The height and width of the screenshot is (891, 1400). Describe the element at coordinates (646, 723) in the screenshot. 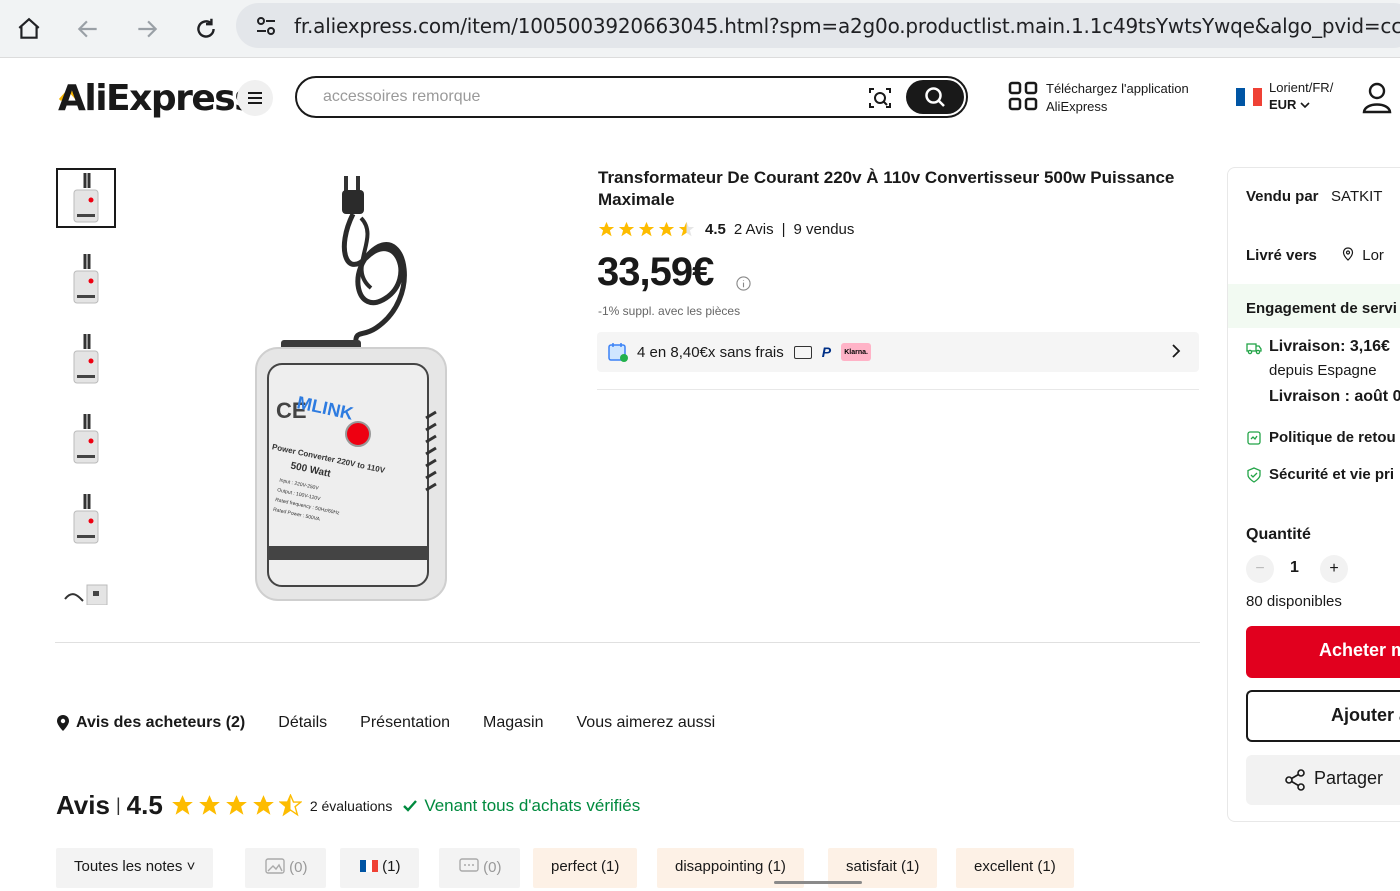

I see `tab-recommendations: Vous aimerez aussi` at that location.